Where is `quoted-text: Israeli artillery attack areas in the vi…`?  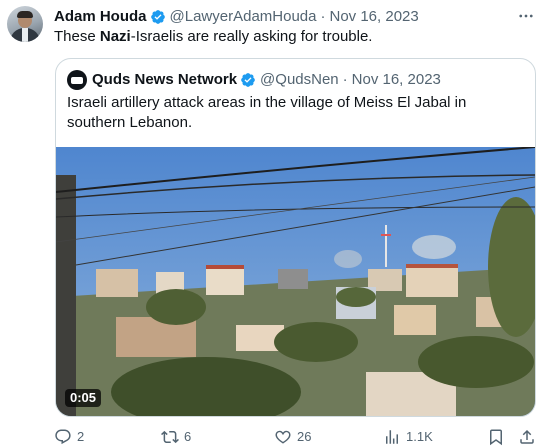
quoted-text: Israeli artillery attack areas in the vi… is located at coordinates (267, 112).